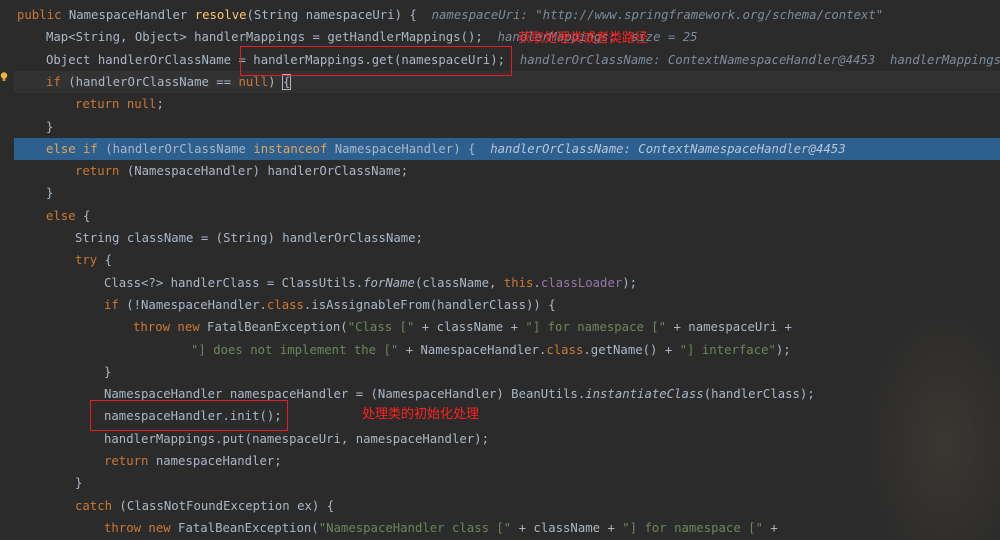 The width and height of the screenshot is (1000, 540). I want to click on code-token: return null, so click(116, 104).